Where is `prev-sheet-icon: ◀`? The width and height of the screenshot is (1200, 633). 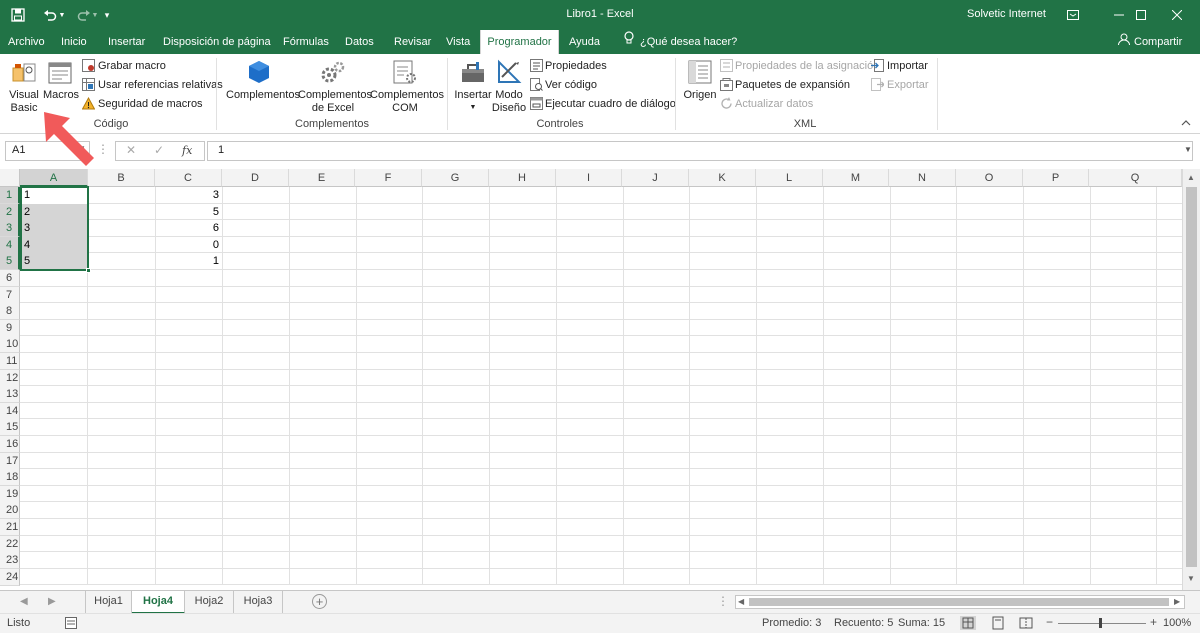
prev-sheet-icon: ◀ is located at coordinates (24, 601).